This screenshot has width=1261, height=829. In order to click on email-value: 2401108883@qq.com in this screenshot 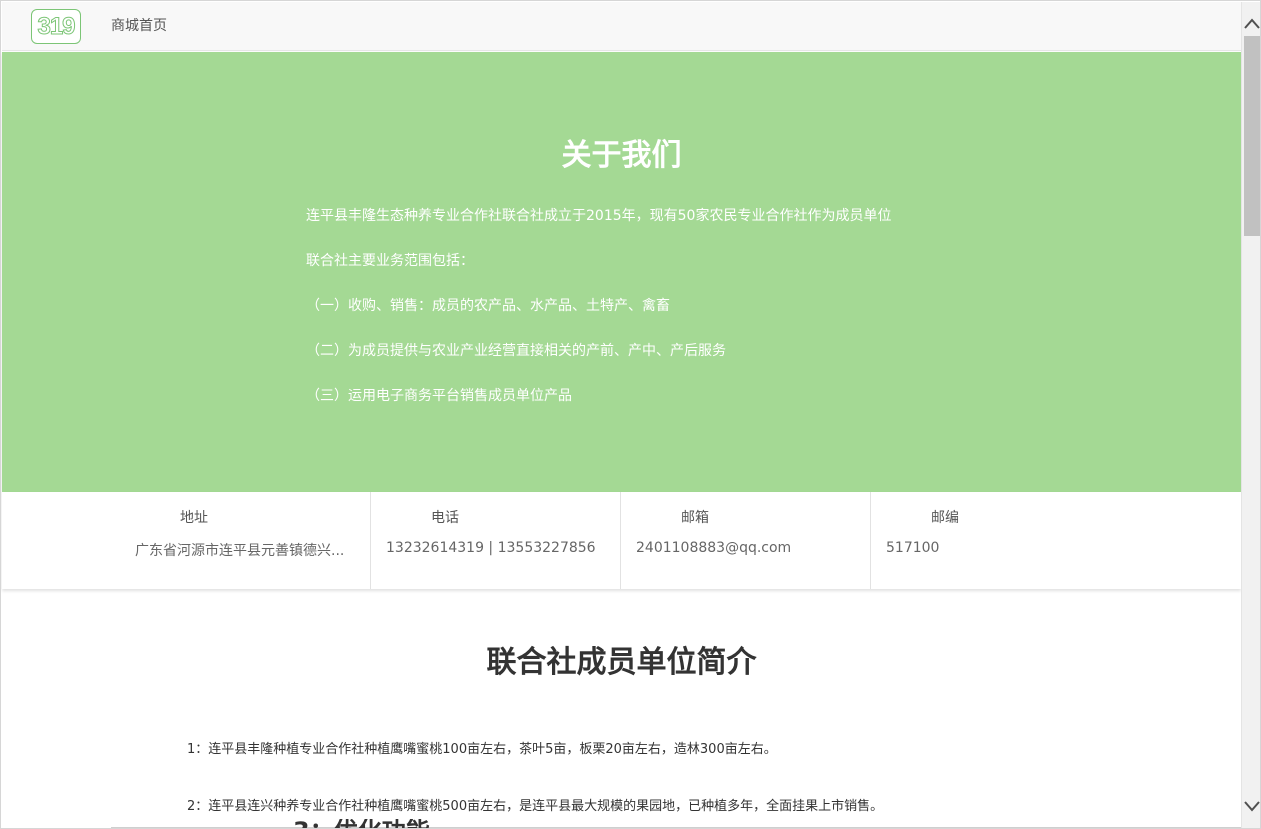, I will do `click(714, 548)`.